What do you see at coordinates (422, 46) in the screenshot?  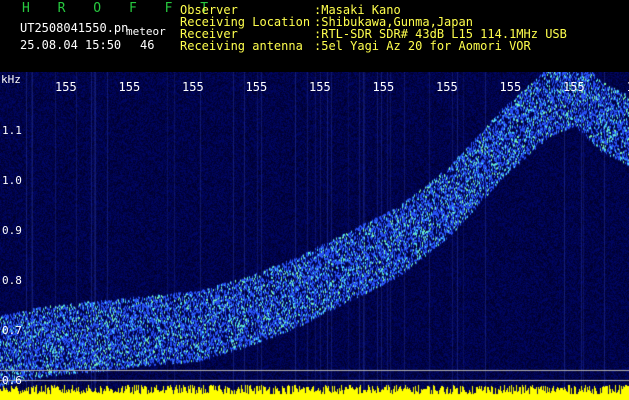 I see `antenna-value: :5el Yagi Az 20 for Aomori VOR` at bounding box center [422, 46].